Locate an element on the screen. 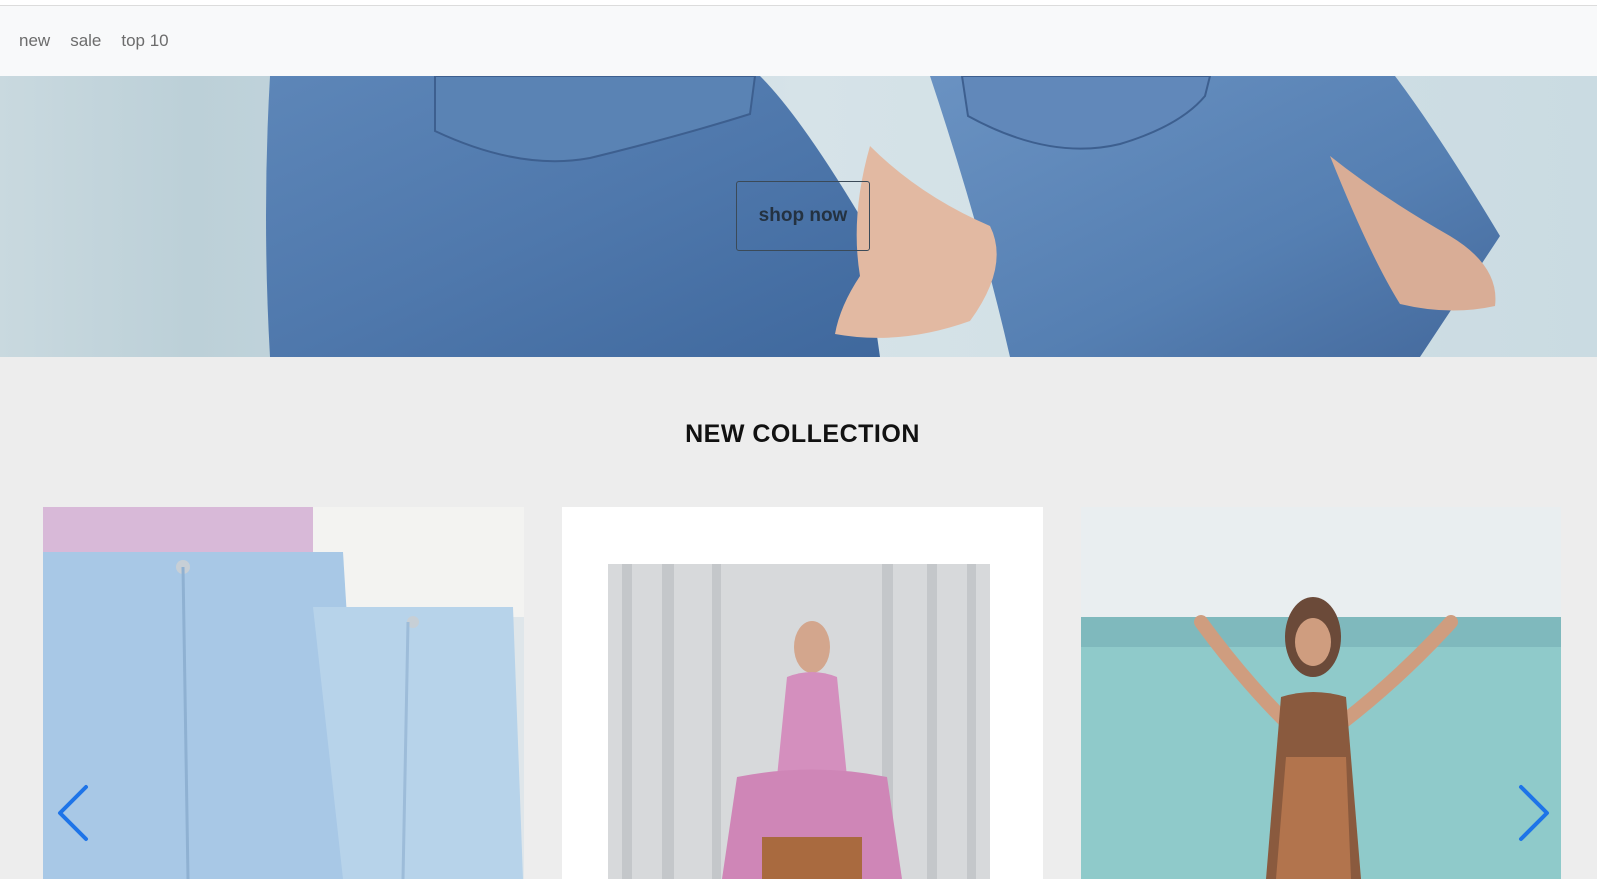  nav-link-new: new is located at coordinates (34, 41).